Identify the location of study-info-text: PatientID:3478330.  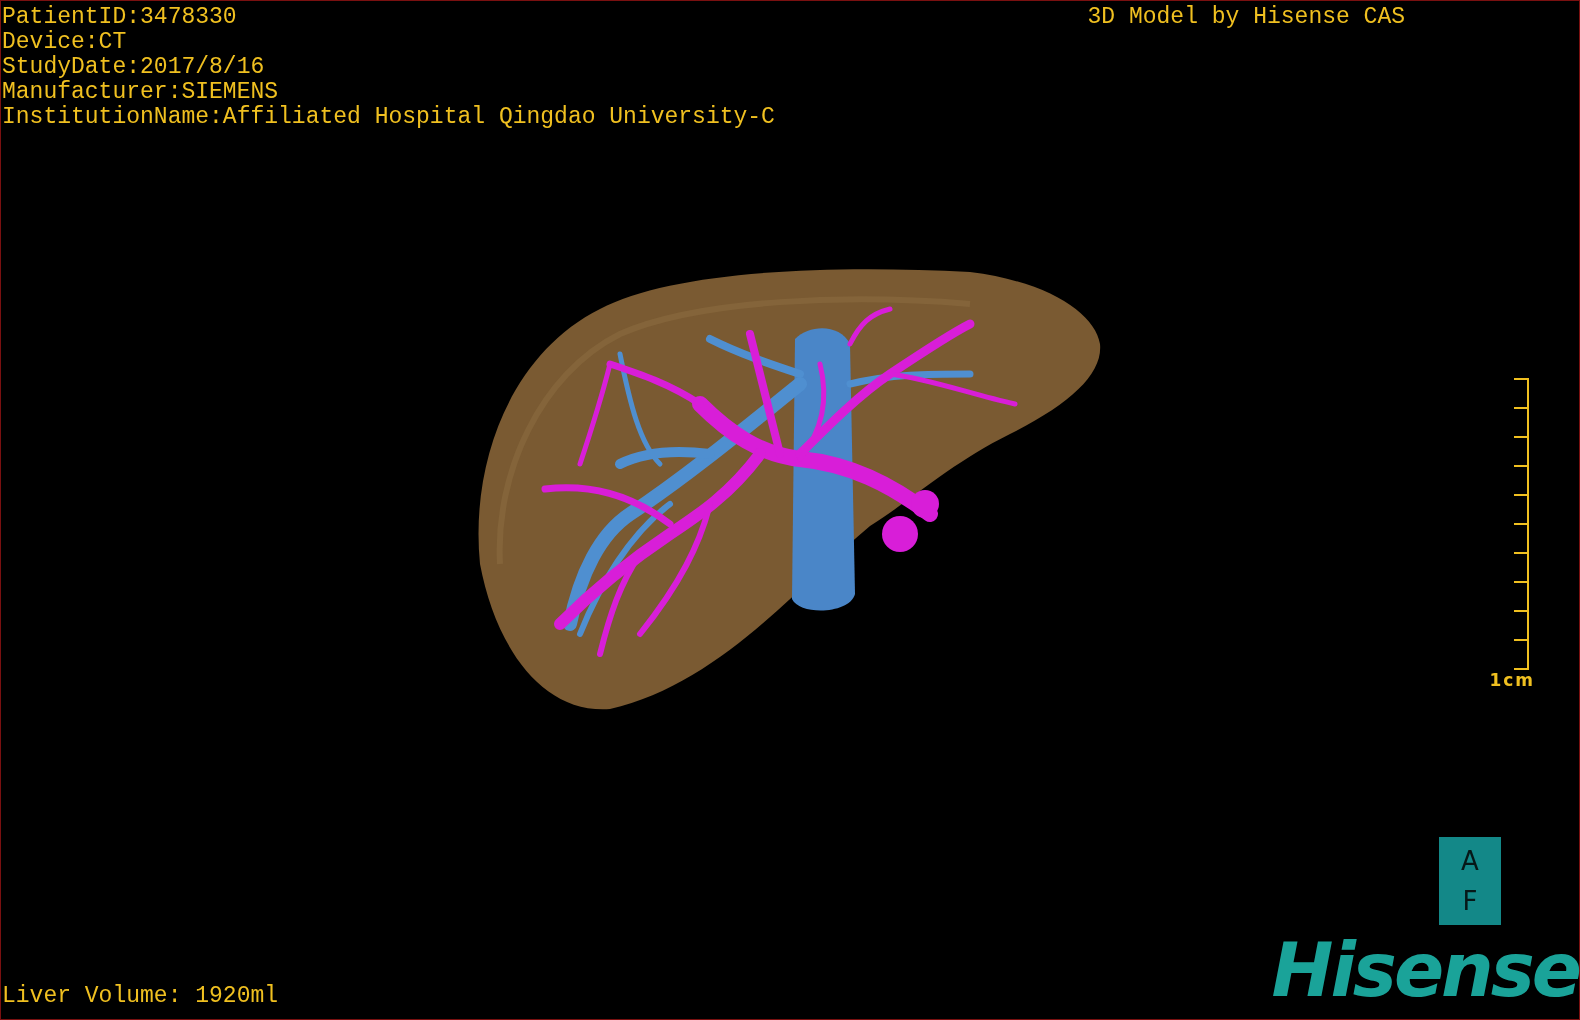
(119, 17).